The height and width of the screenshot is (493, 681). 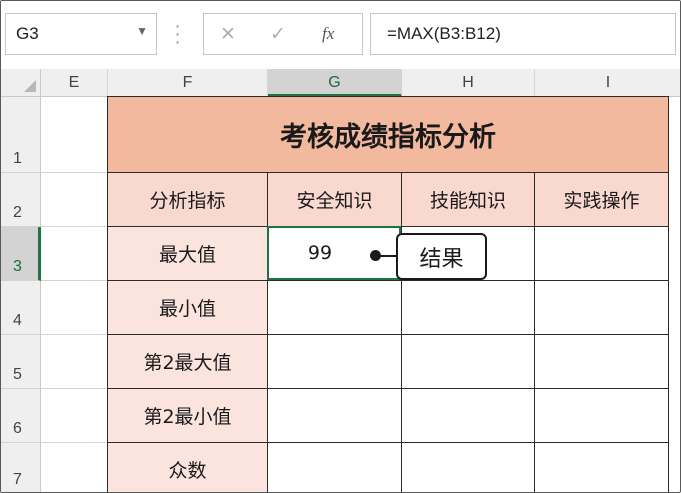 What do you see at coordinates (278, 34) in the screenshot?
I see `enter-icon: ✓` at bounding box center [278, 34].